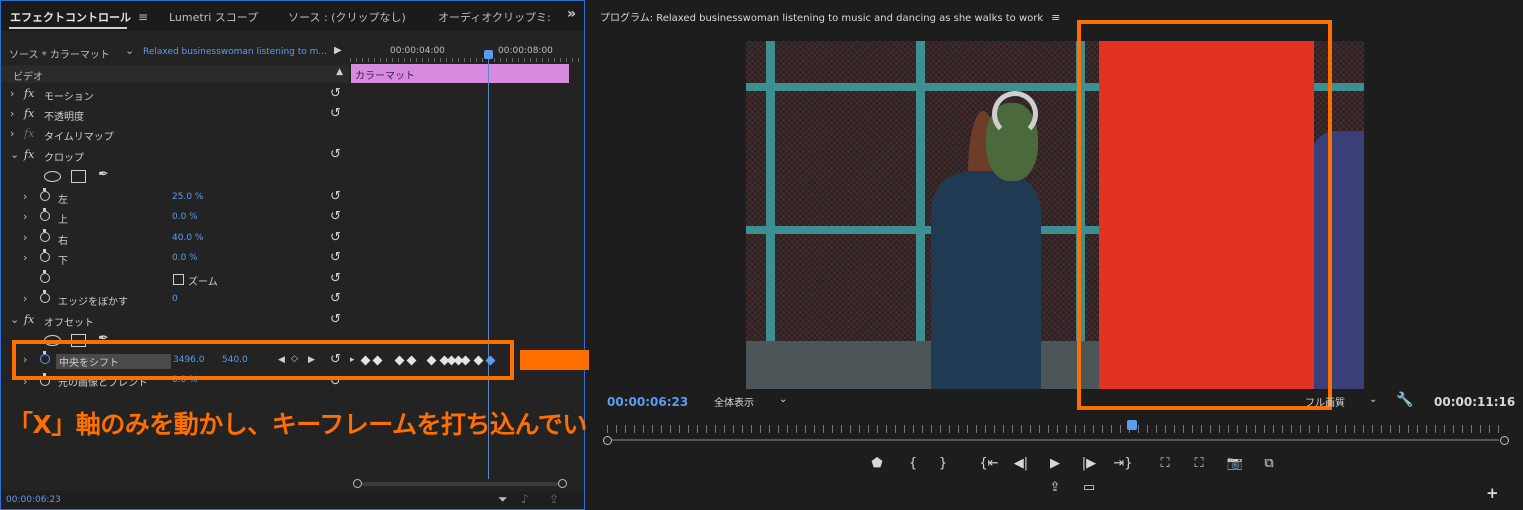 Image resolution: width=1523 pixels, height=510 pixels. What do you see at coordinates (1123, 463) in the screenshot?
I see `go-to-out-icon: ⇥}` at bounding box center [1123, 463].